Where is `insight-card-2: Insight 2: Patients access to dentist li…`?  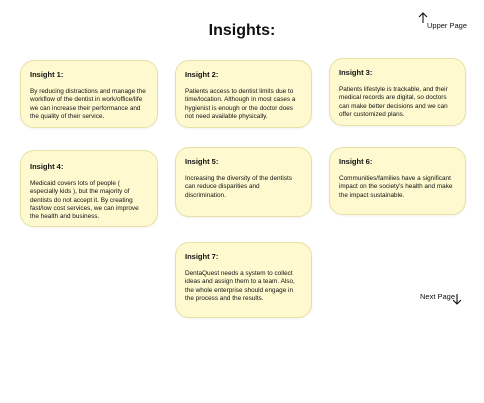 insight-card-2: Insight 2: Patients access to dentist li… is located at coordinates (243, 94).